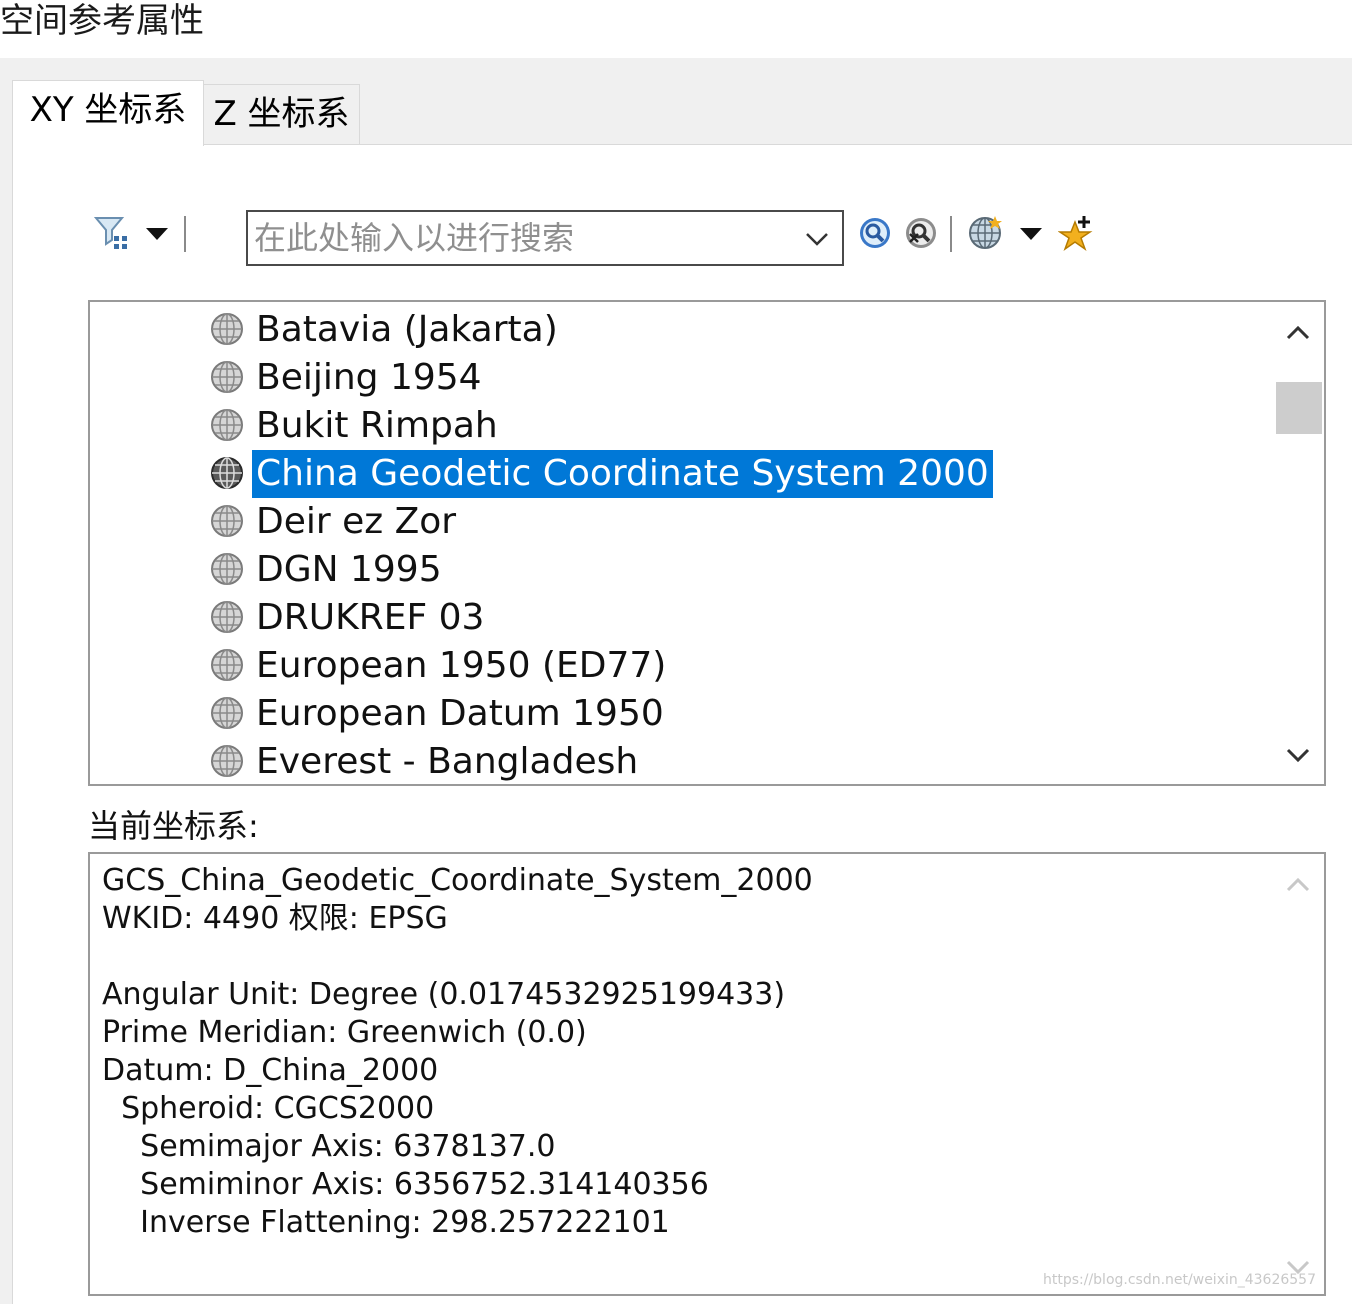  I want to click on current-coordinate-system-label: 当前坐标系:, so click(173, 826).